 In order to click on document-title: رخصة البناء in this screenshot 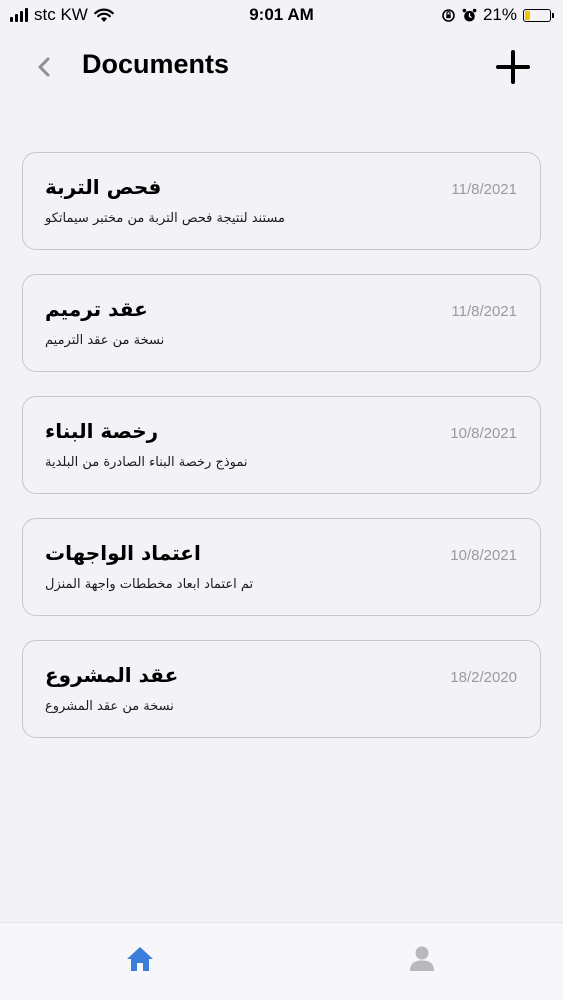, I will do `click(102, 431)`.